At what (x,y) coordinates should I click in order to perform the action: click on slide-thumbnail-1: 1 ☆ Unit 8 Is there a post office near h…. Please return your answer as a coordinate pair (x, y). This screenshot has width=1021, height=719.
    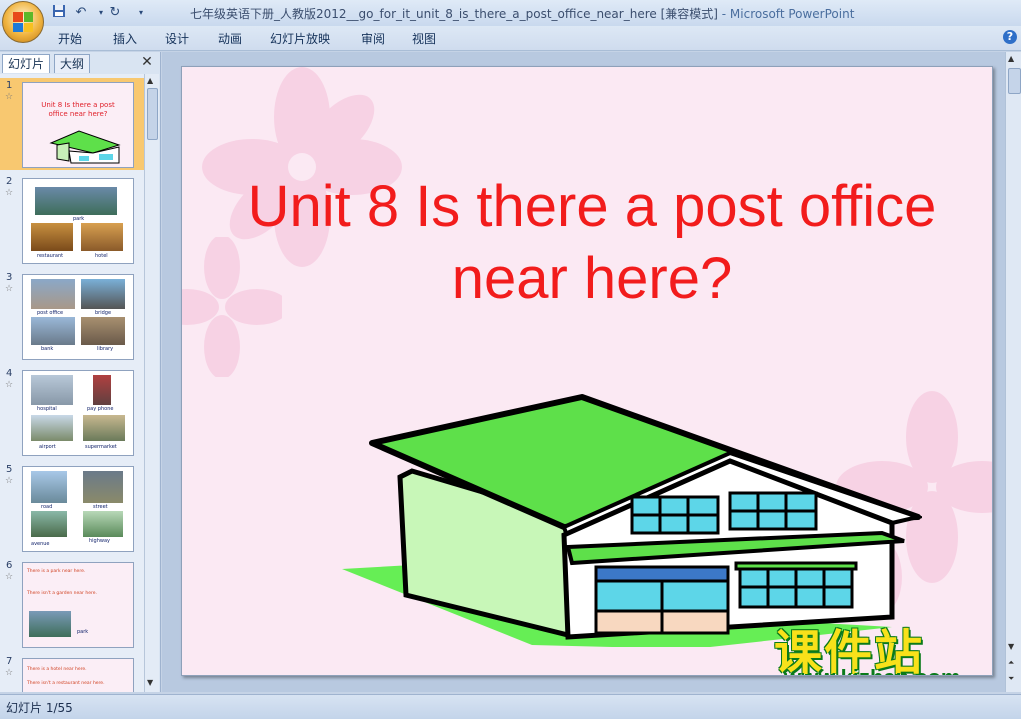
    Looking at the image, I should click on (72, 124).